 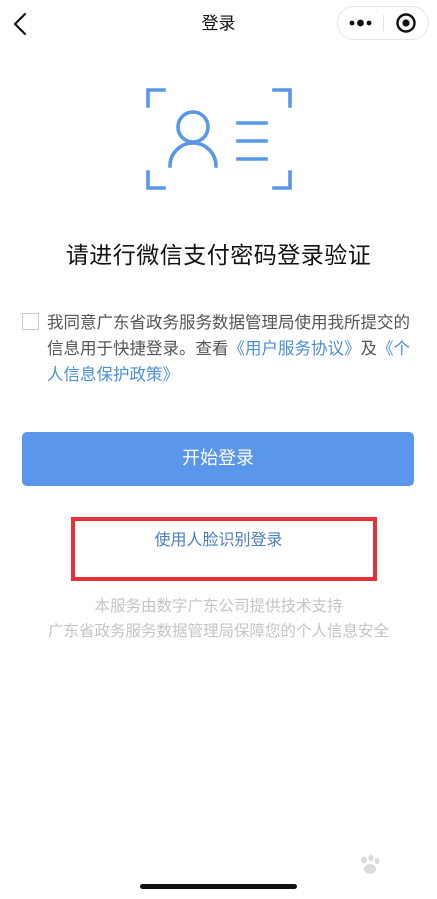 What do you see at coordinates (218, 606) in the screenshot?
I see `footer-line-1: 本服务由数字广东公司提供技术支持` at bounding box center [218, 606].